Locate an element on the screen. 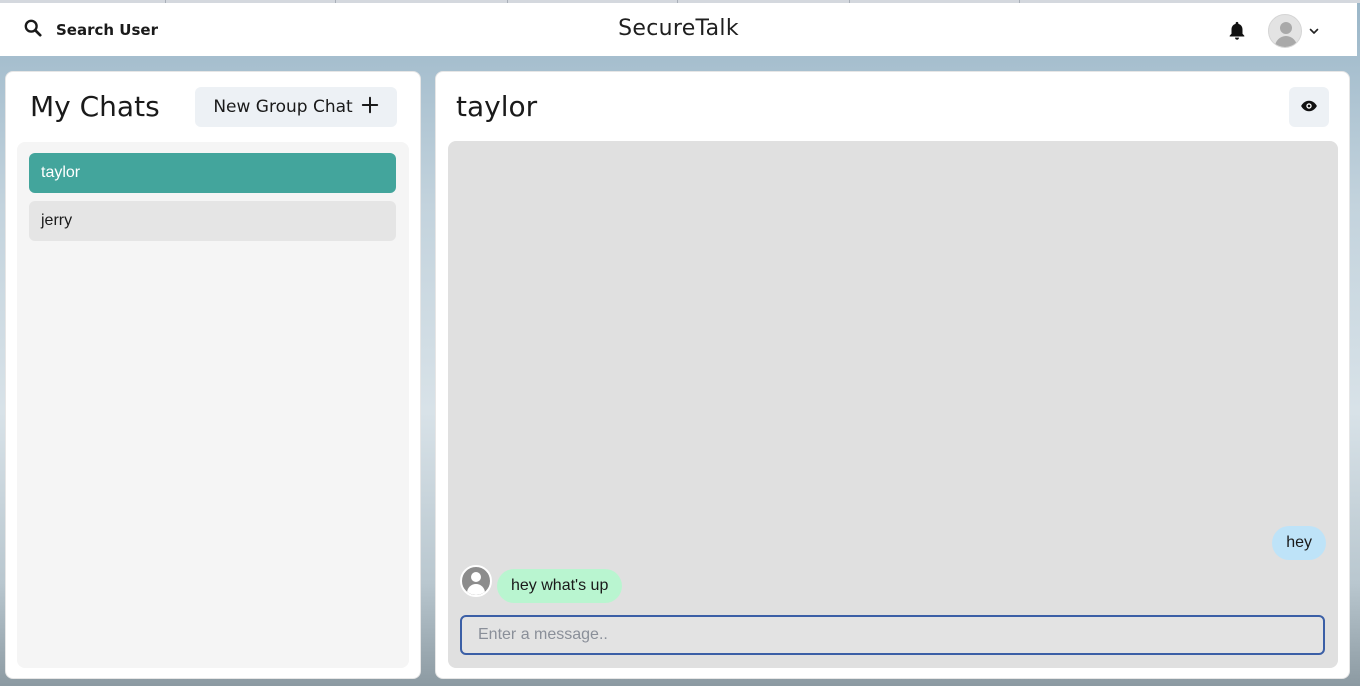 This screenshot has height=686, width=1360. message-input is located at coordinates (892, 635).